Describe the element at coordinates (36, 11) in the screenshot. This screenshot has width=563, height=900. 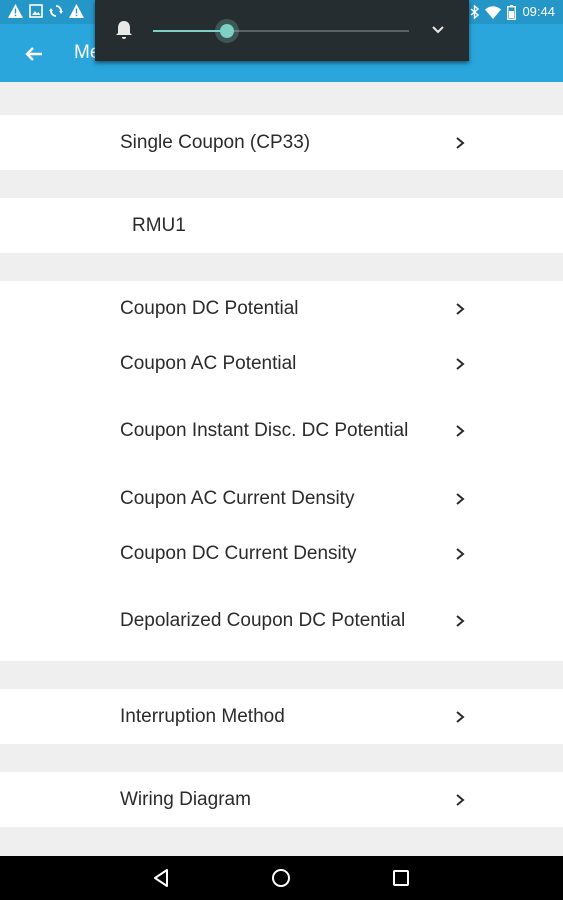
I see `image-icon` at that location.